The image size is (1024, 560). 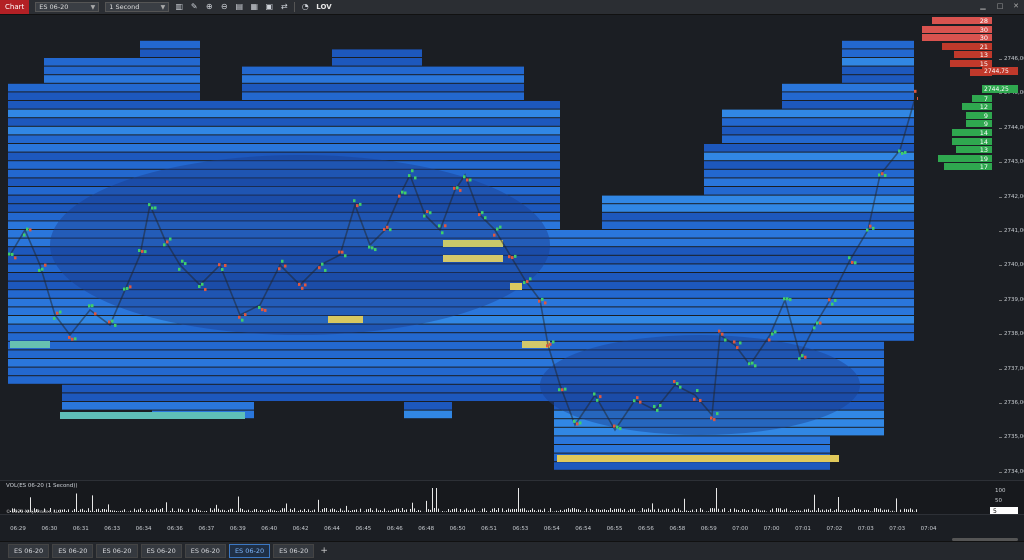 What do you see at coordinates (1014, 437) in the screenshot?
I see `price-label: 2735,00` at bounding box center [1014, 437].